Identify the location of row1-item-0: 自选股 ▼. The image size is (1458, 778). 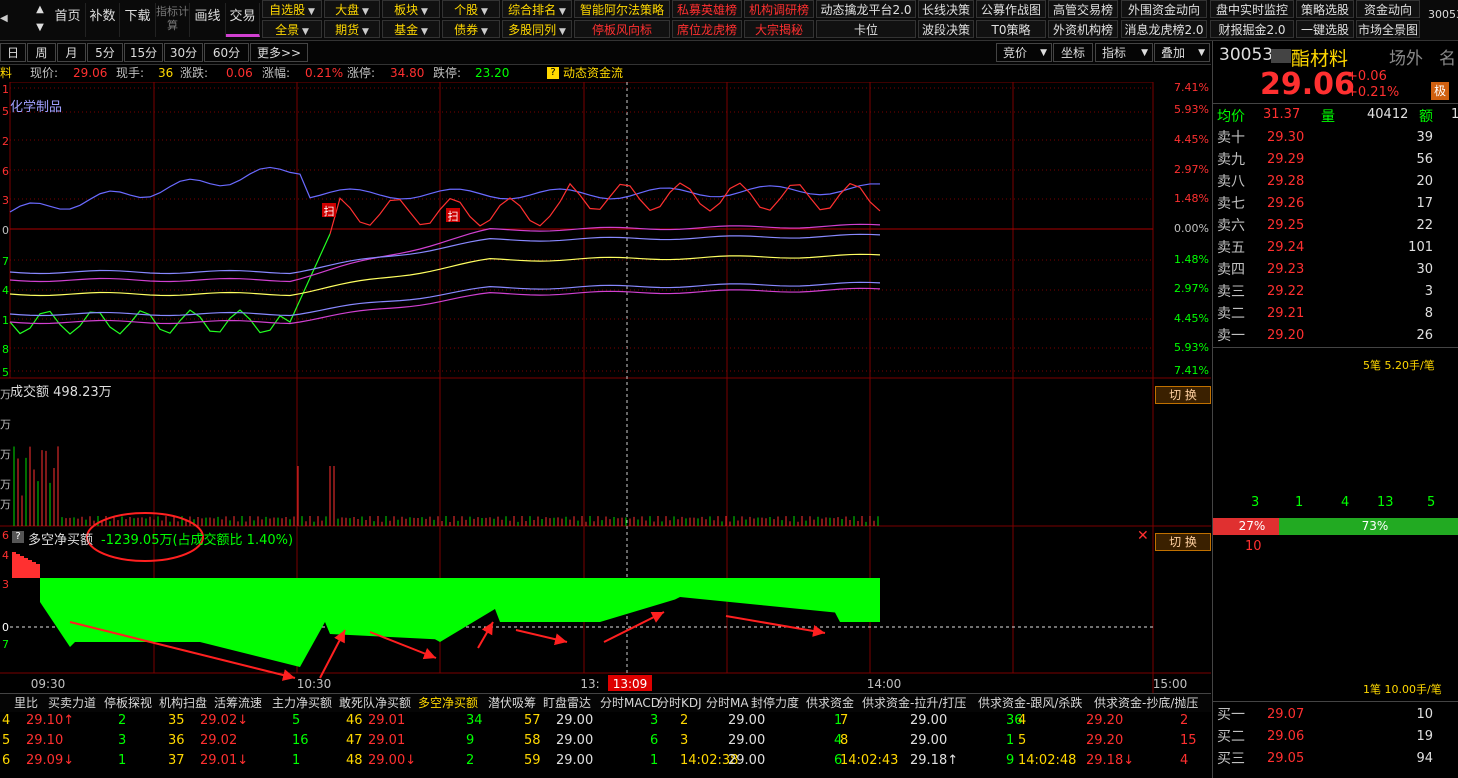
(292, 9).